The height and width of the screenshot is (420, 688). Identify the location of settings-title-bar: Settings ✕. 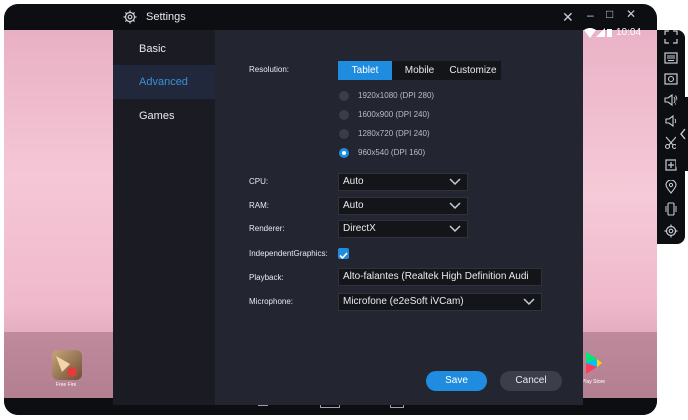
(348, 17).